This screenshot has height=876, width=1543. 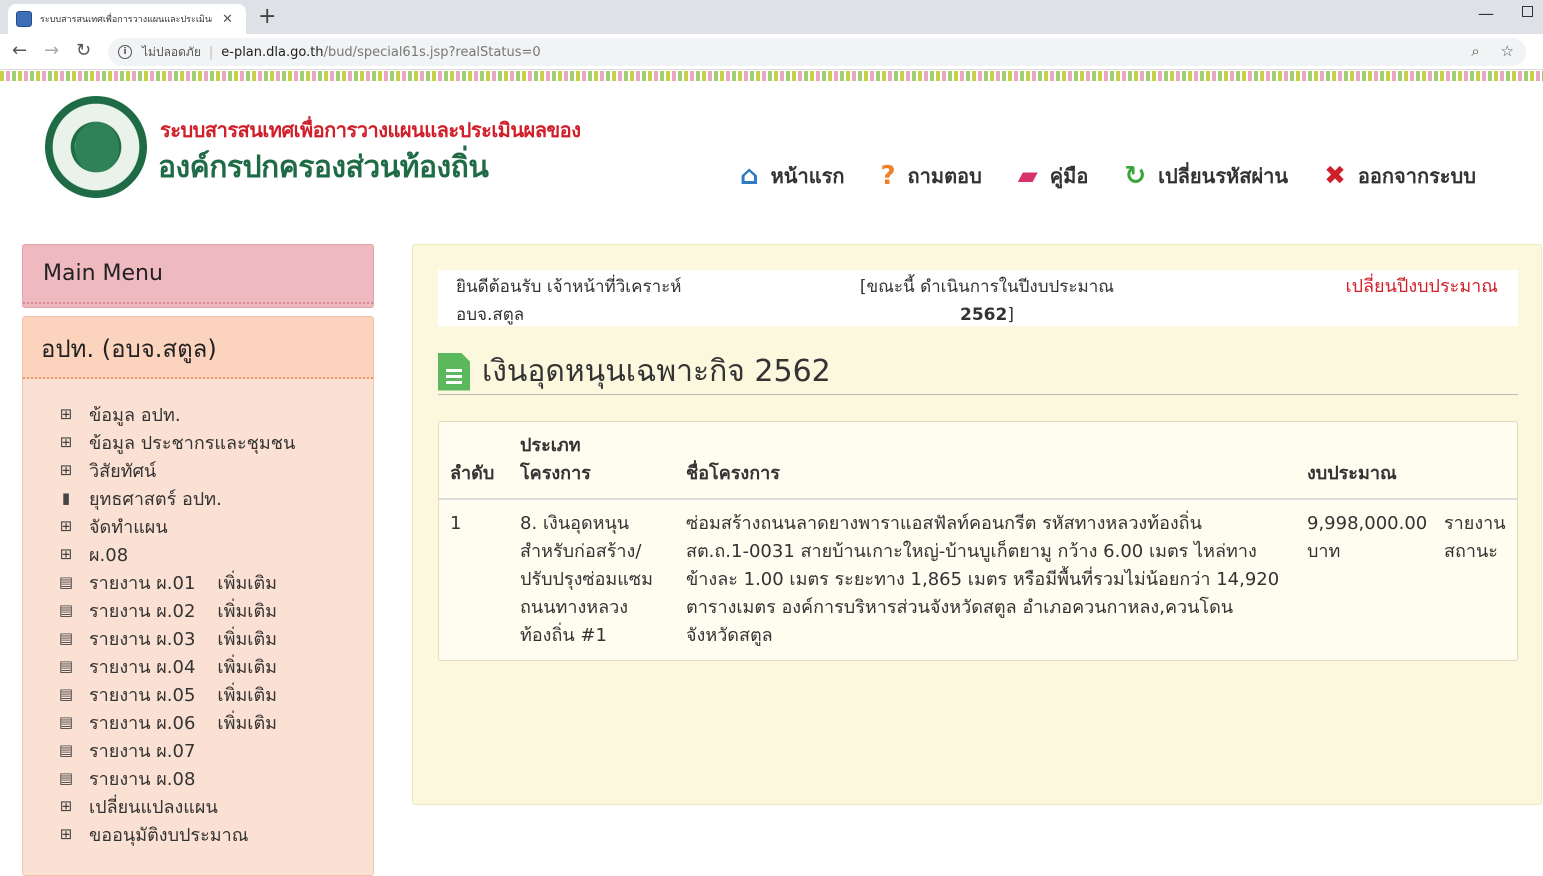 What do you see at coordinates (1507, 51) in the screenshot?
I see `bookmark-star-icon: ☆` at bounding box center [1507, 51].